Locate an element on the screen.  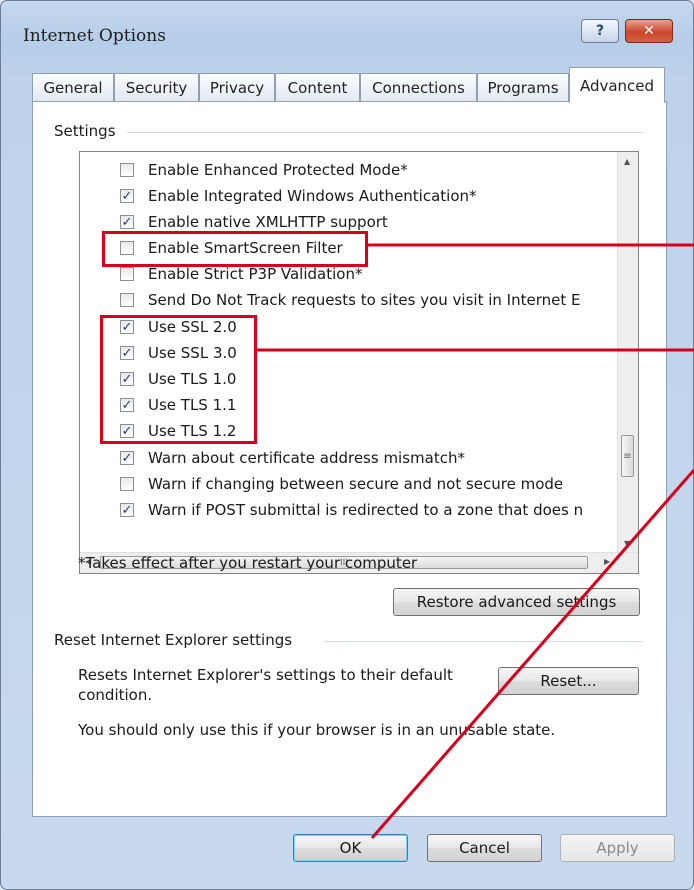
setting-enhanced-protected-mode: Enable Enhanced Protected Mode* is located at coordinates (264, 170).